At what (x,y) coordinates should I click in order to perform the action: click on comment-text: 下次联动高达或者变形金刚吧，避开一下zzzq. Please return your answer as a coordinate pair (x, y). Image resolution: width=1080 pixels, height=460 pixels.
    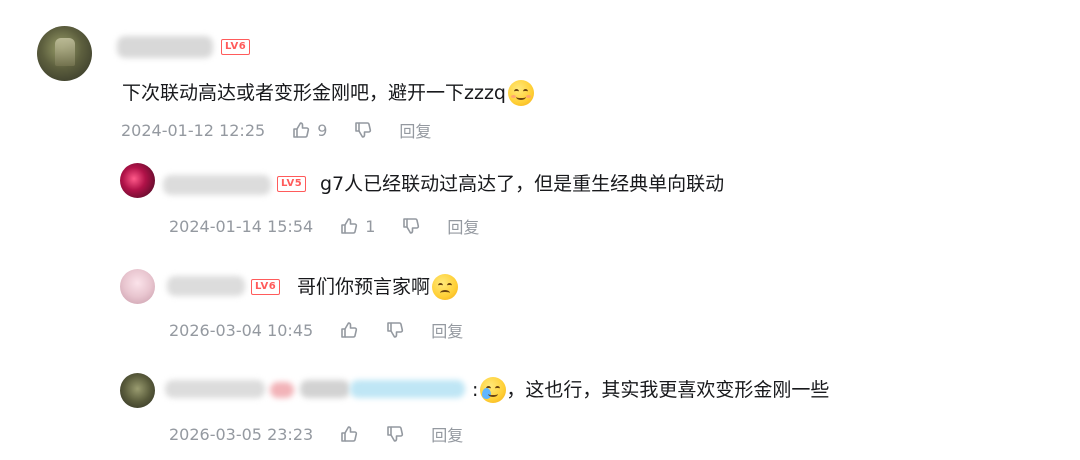
    Looking at the image, I should click on (328, 93).